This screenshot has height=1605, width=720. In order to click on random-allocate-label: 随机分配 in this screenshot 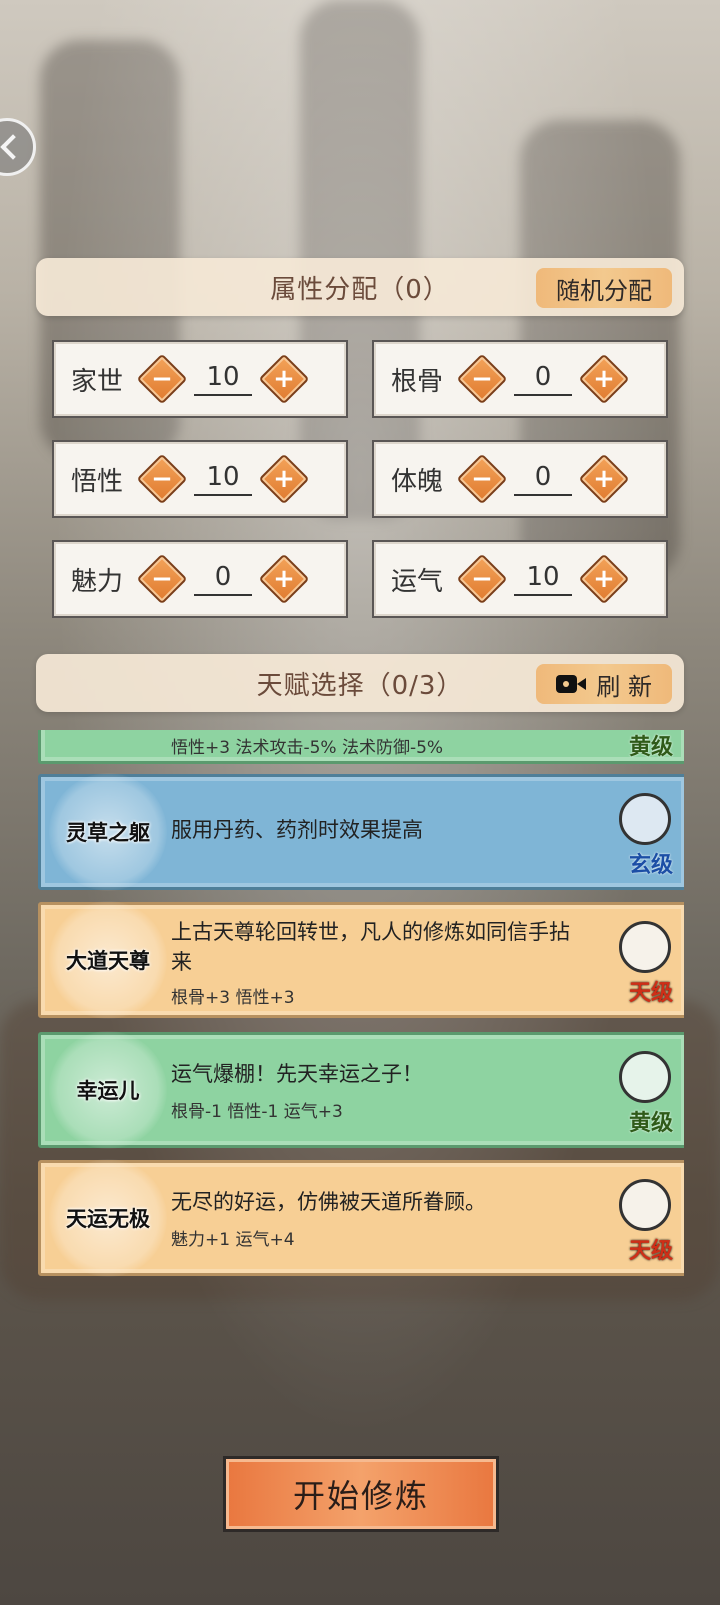, I will do `click(604, 290)`.